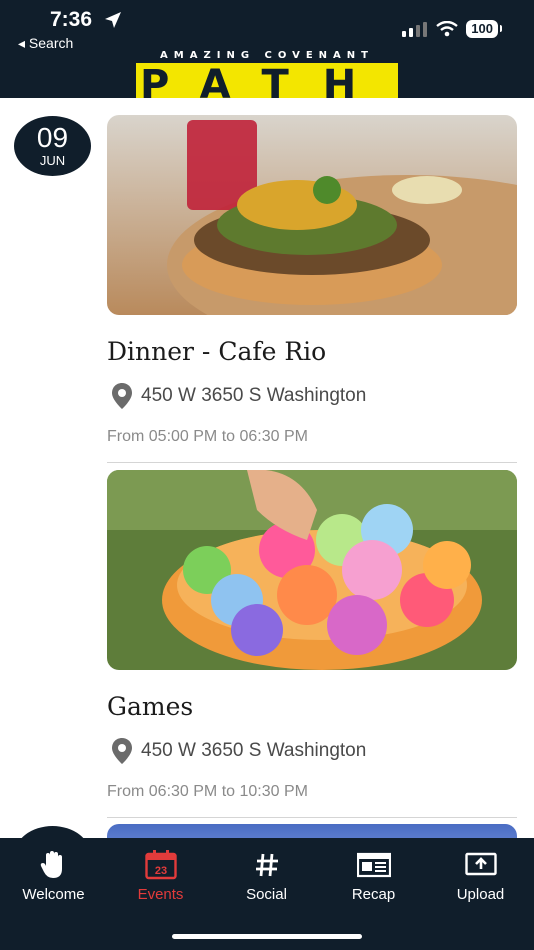 This screenshot has width=534, height=950. I want to click on date-month: JUN, so click(52, 160).